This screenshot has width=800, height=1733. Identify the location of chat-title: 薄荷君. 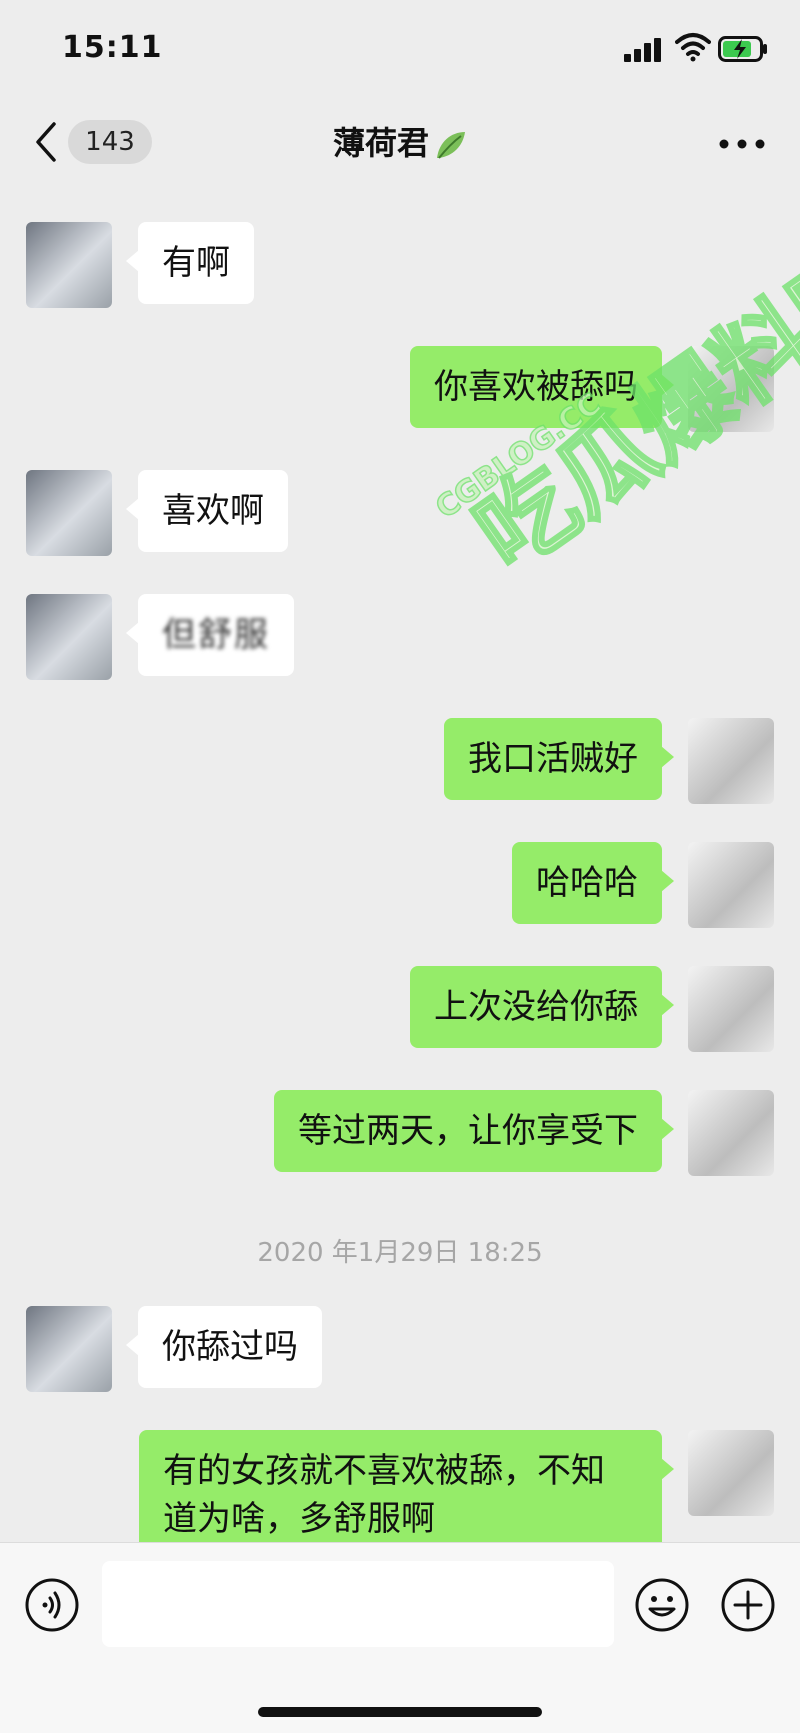
(400, 141).